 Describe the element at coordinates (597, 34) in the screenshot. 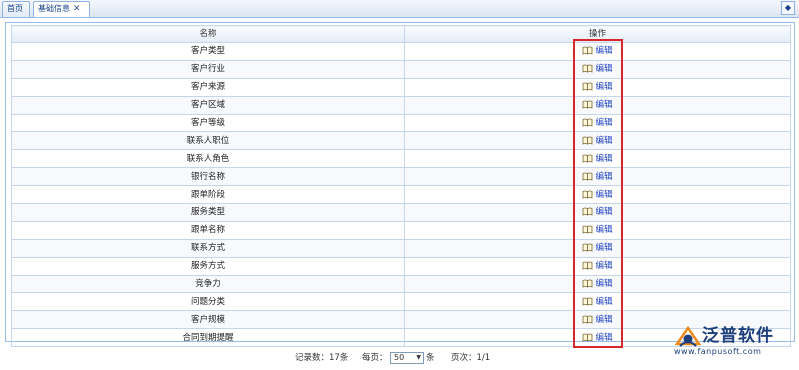

I see `column-header-operation: 操作` at that location.